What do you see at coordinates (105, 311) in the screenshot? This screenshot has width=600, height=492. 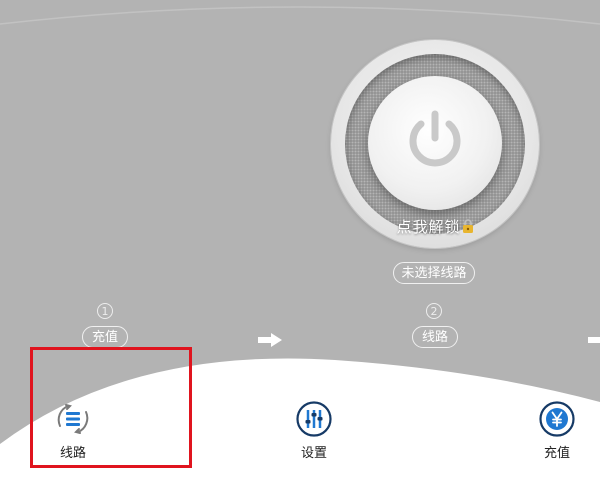 I see `step-1-number: 1` at bounding box center [105, 311].